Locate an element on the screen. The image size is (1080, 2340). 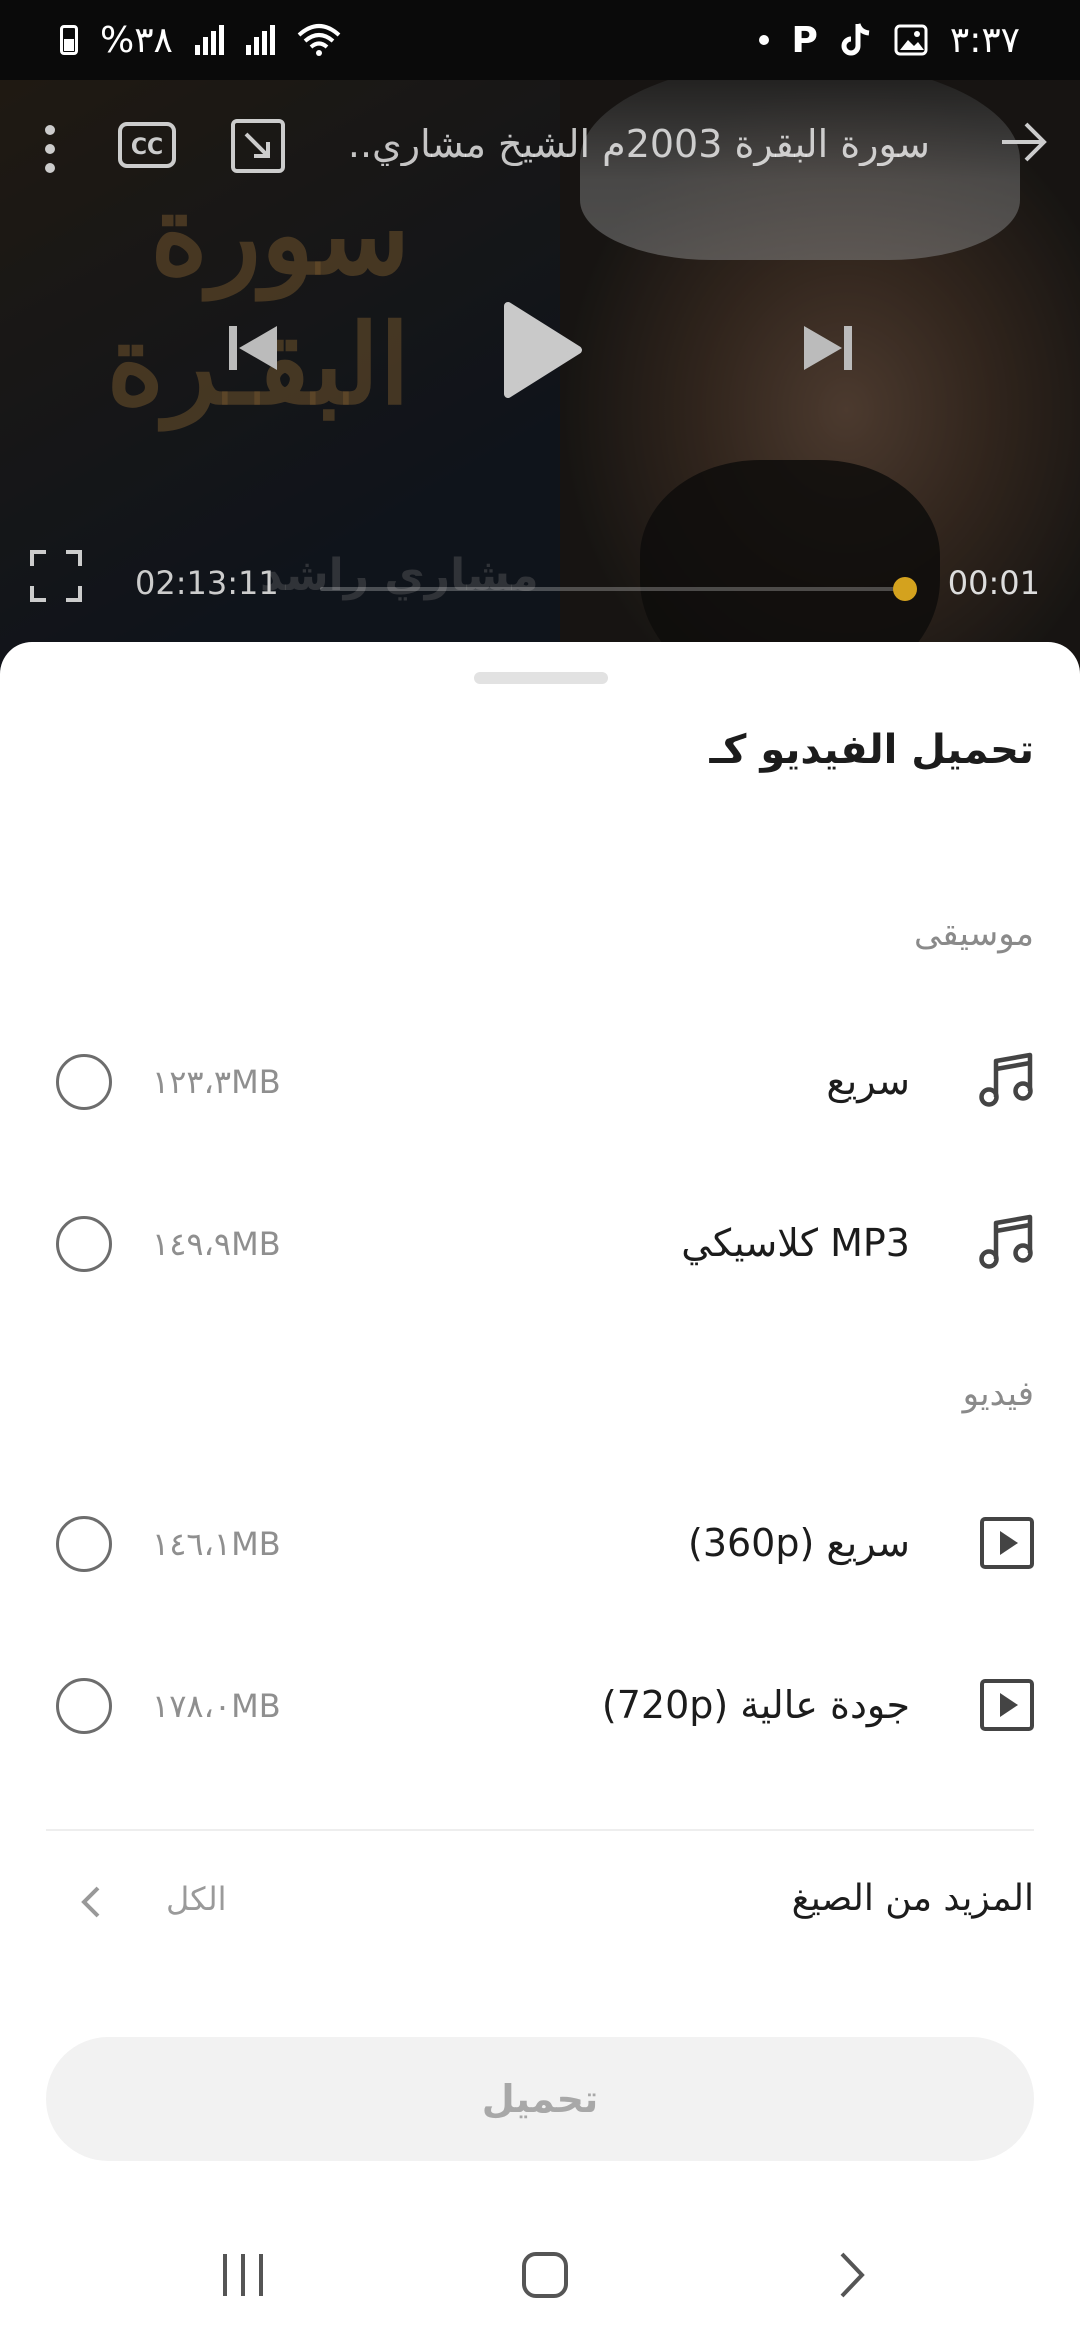
option-size: ١٤٩،٩MB is located at coordinates (216, 1244).